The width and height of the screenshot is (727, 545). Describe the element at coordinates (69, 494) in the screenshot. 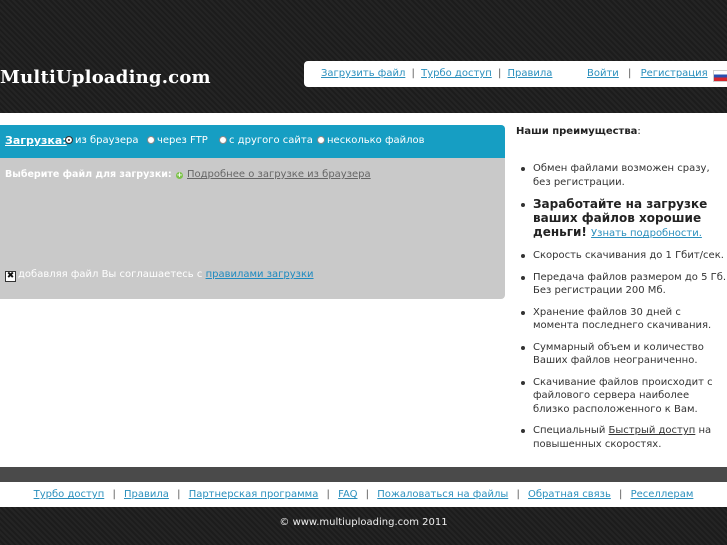

I see `footer-turbo-access: Турбо доступ` at that location.